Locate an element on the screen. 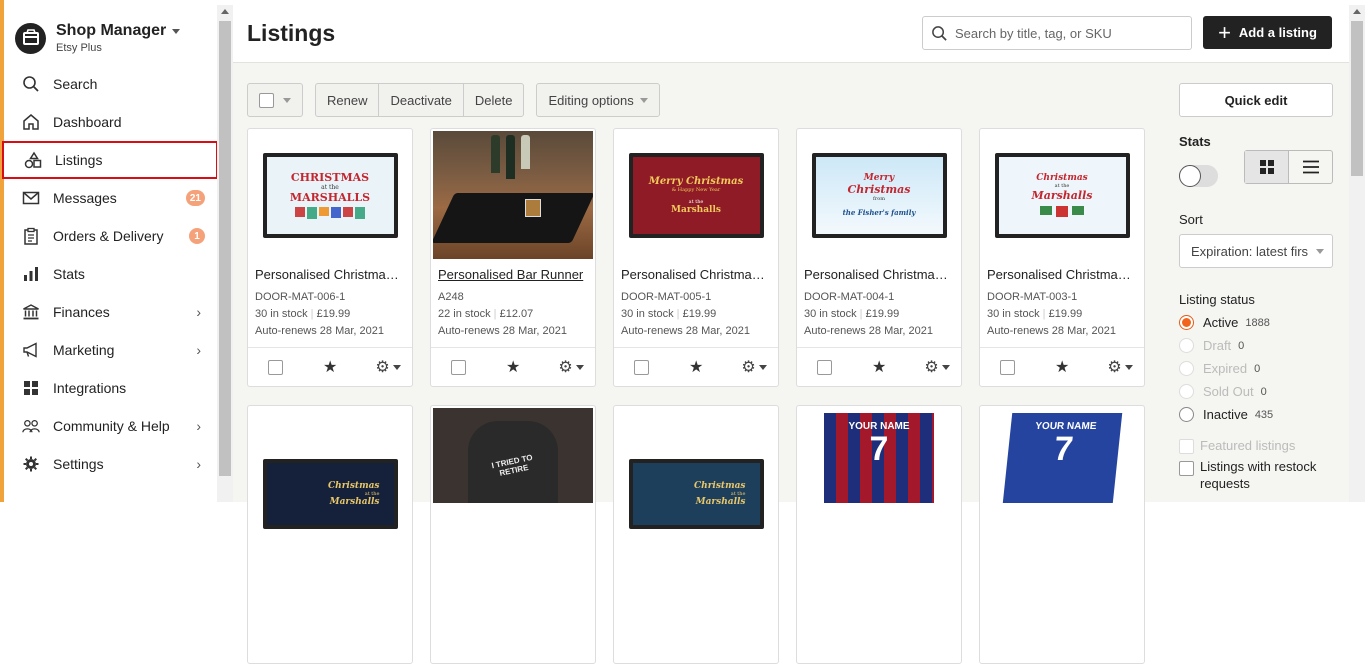  stats-toggle is located at coordinates (1198, 176).